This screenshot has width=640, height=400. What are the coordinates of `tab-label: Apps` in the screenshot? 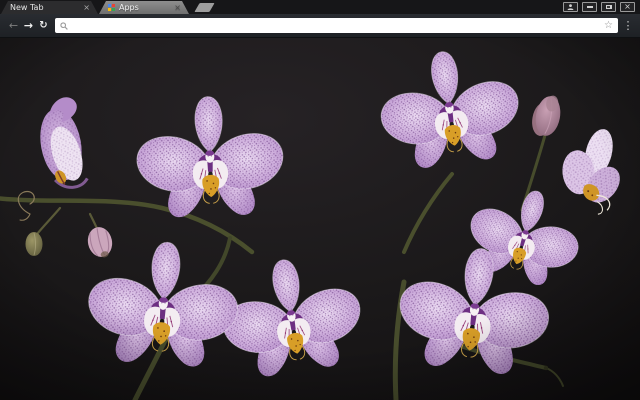 It's located at (129, 7).